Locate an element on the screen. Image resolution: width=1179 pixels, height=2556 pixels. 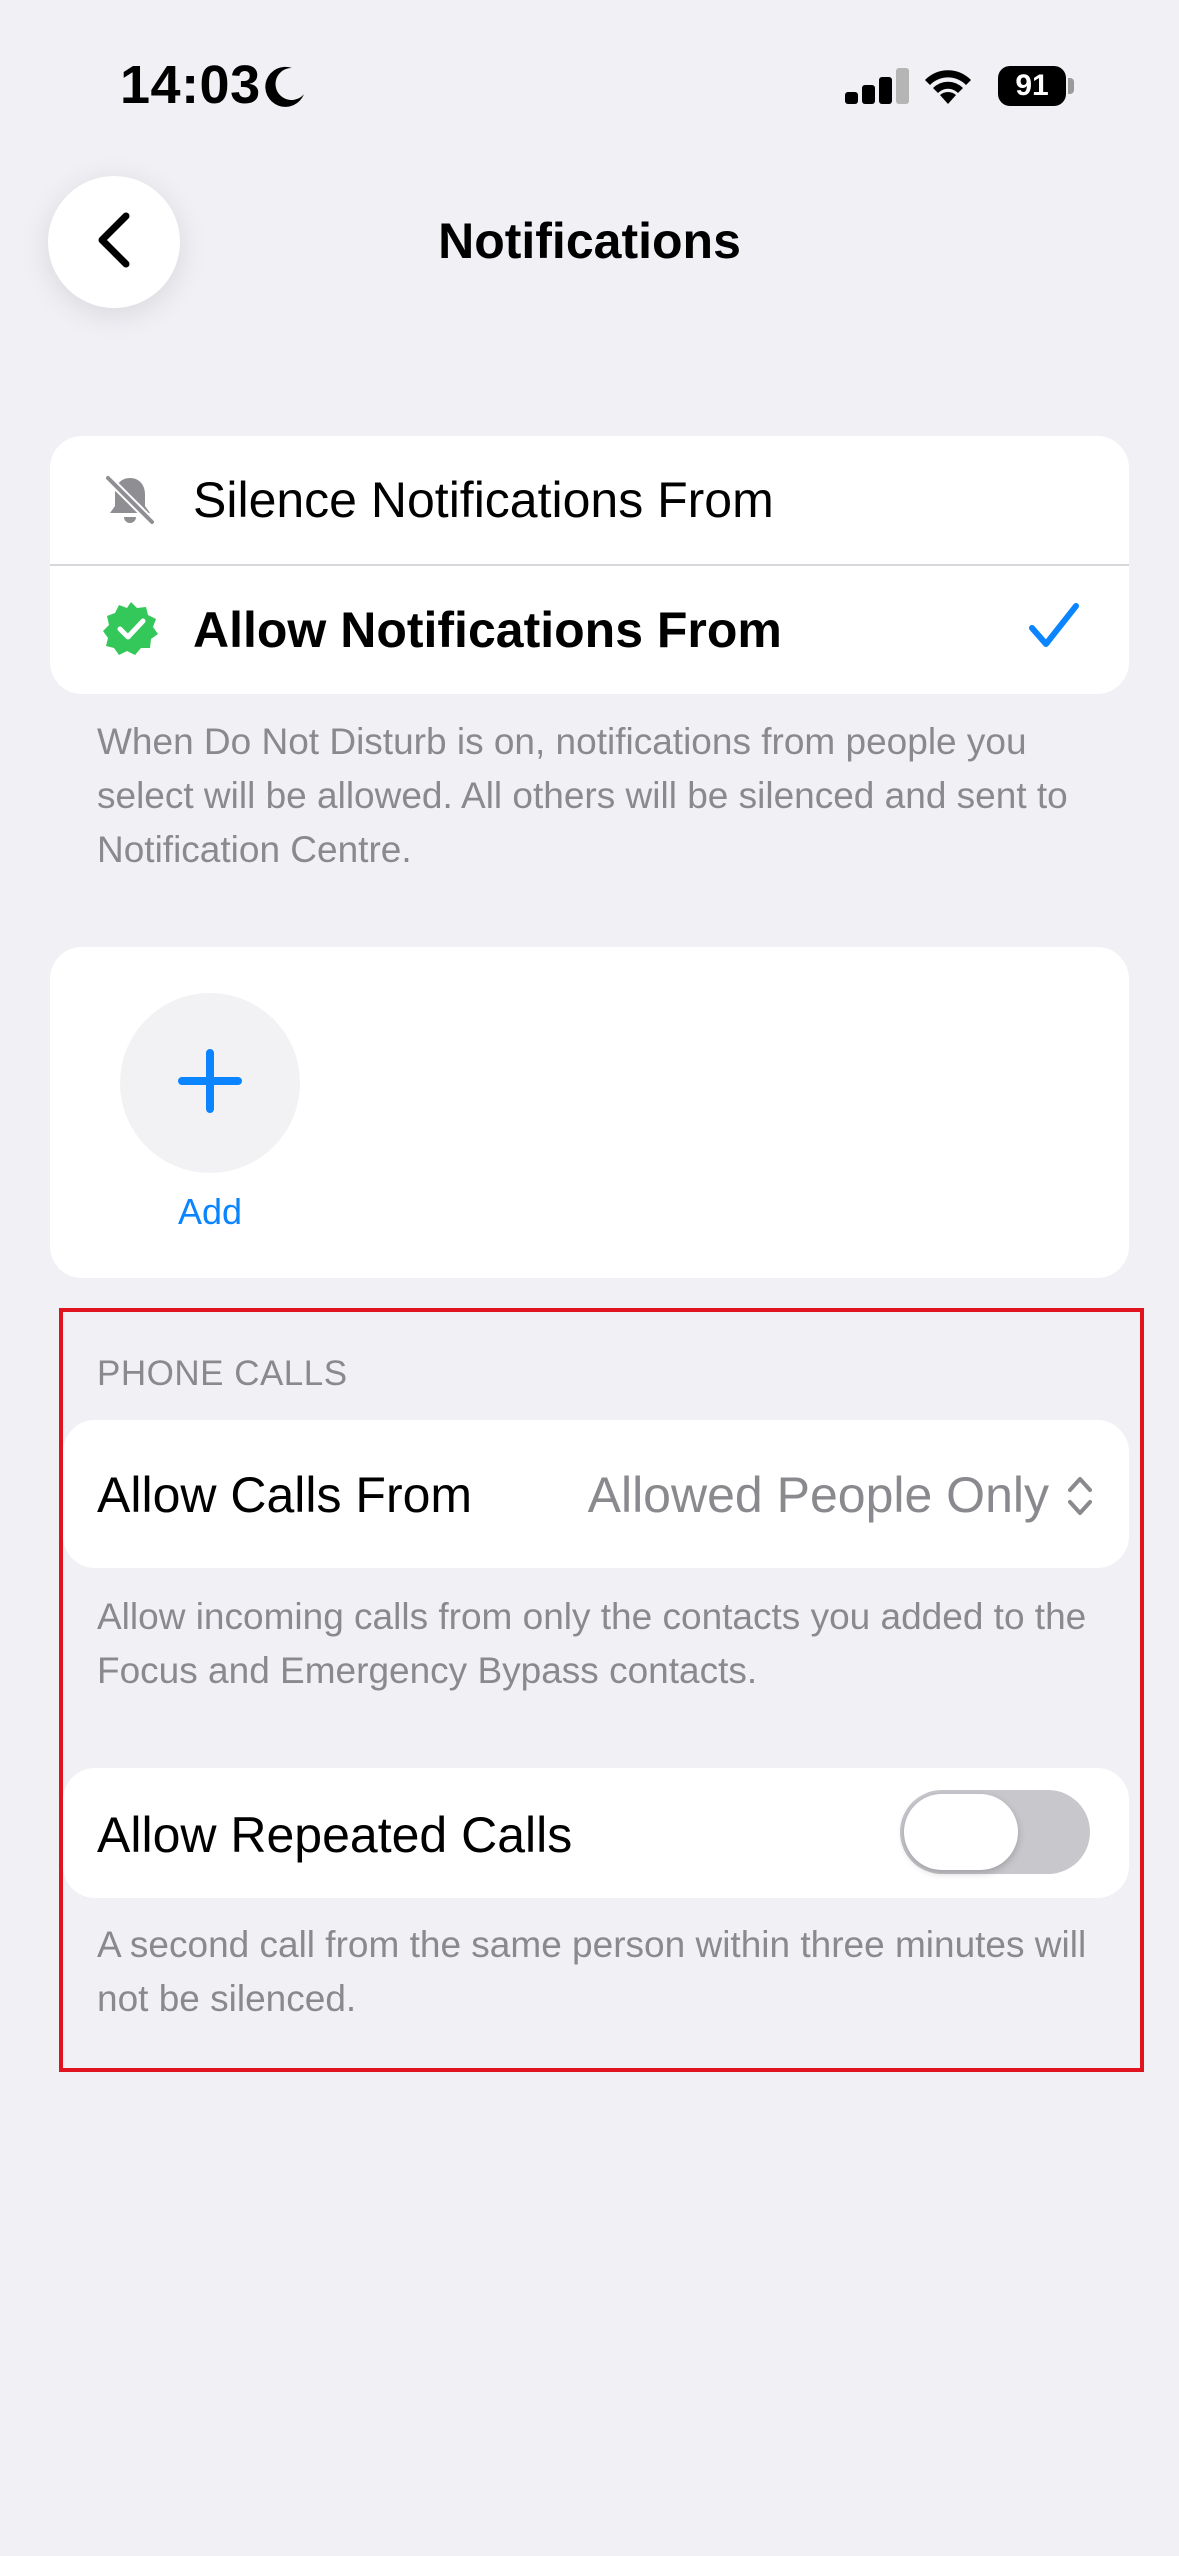
wifi-icon is located at coordinates (948, 84).